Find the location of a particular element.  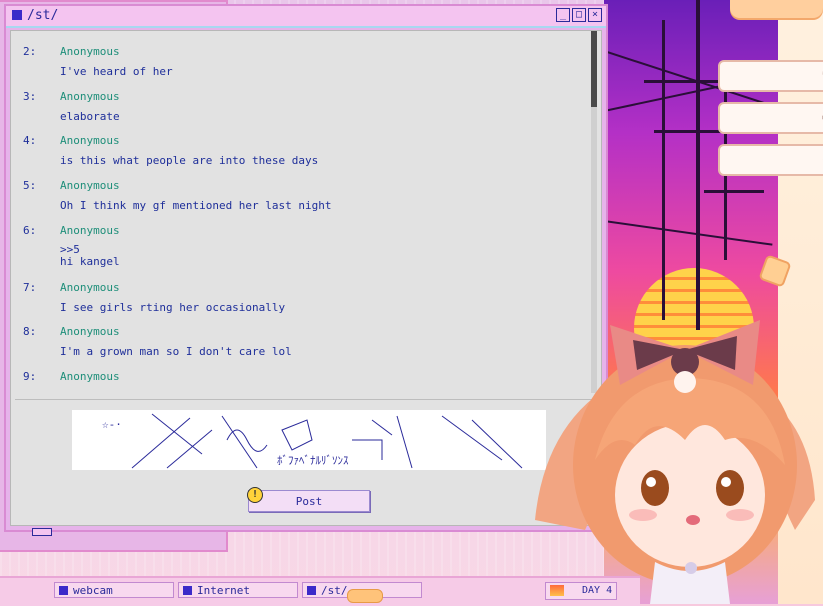

minimize-button: _ is located at coordinates (563, 15).